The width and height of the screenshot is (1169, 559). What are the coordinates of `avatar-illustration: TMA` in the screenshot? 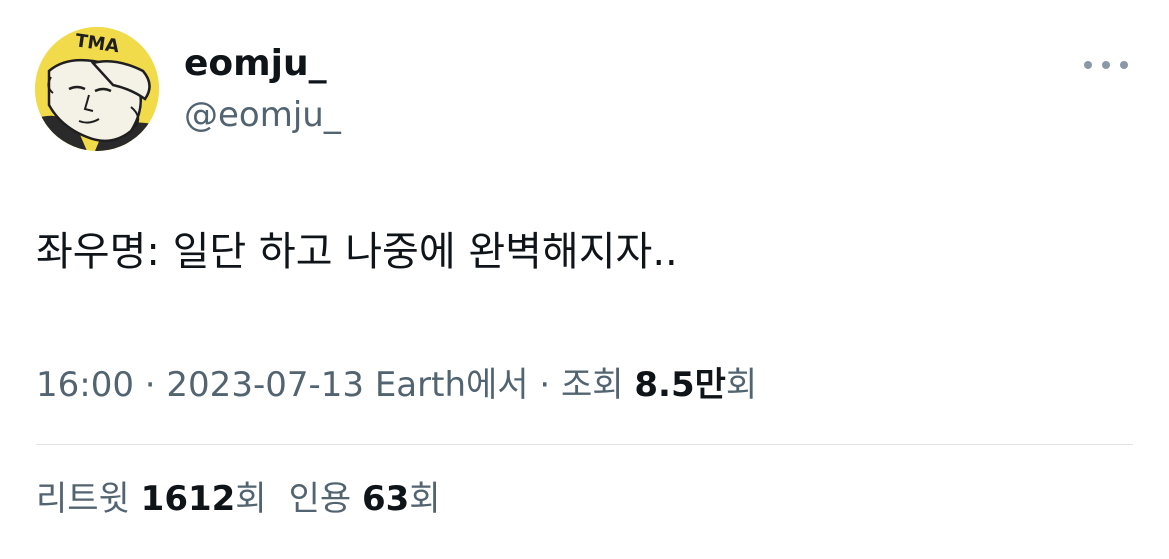 It's located at (97, 89).